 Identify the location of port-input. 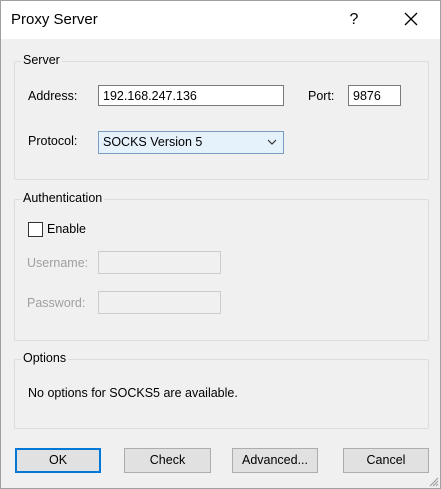
(374, 95).